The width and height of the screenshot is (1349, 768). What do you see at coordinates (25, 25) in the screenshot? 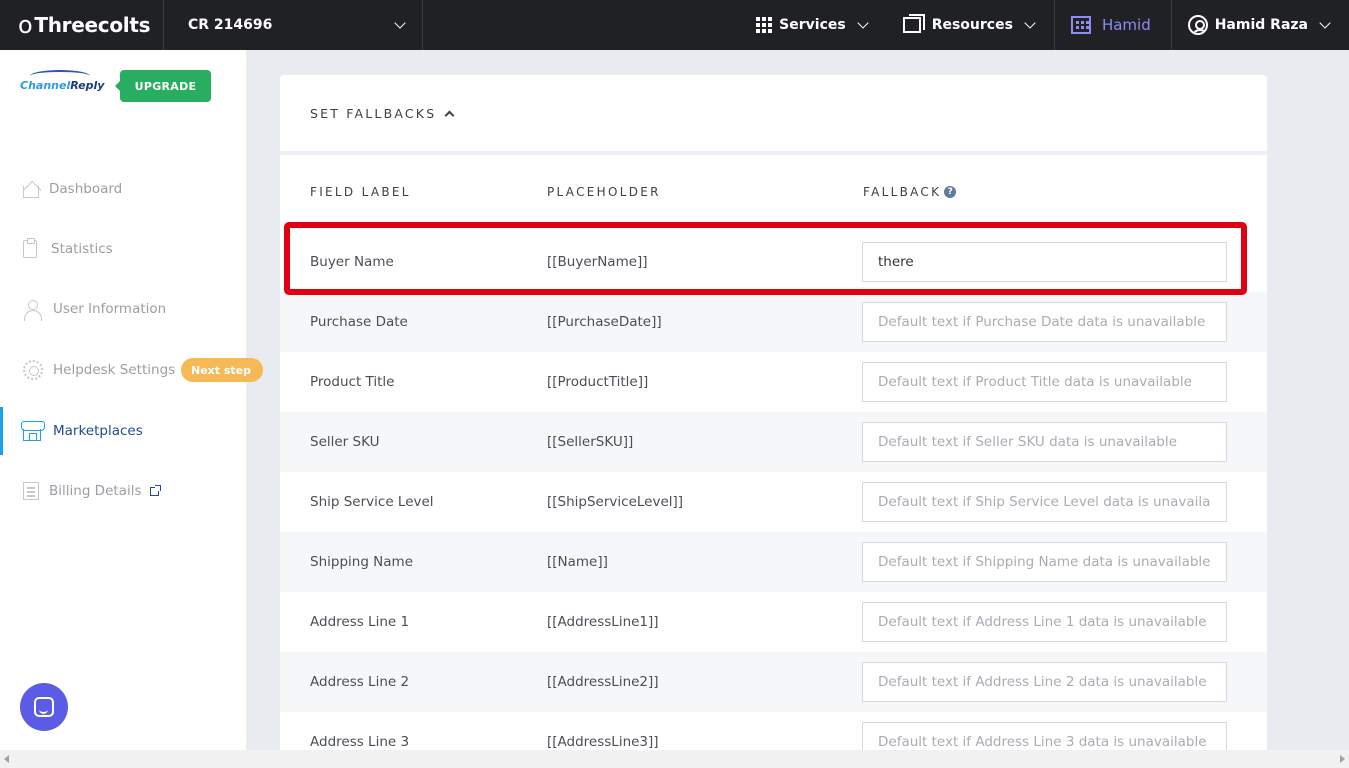
I see `threecolts-logo-icon: ᴏ` at bounding box center [25, 25].